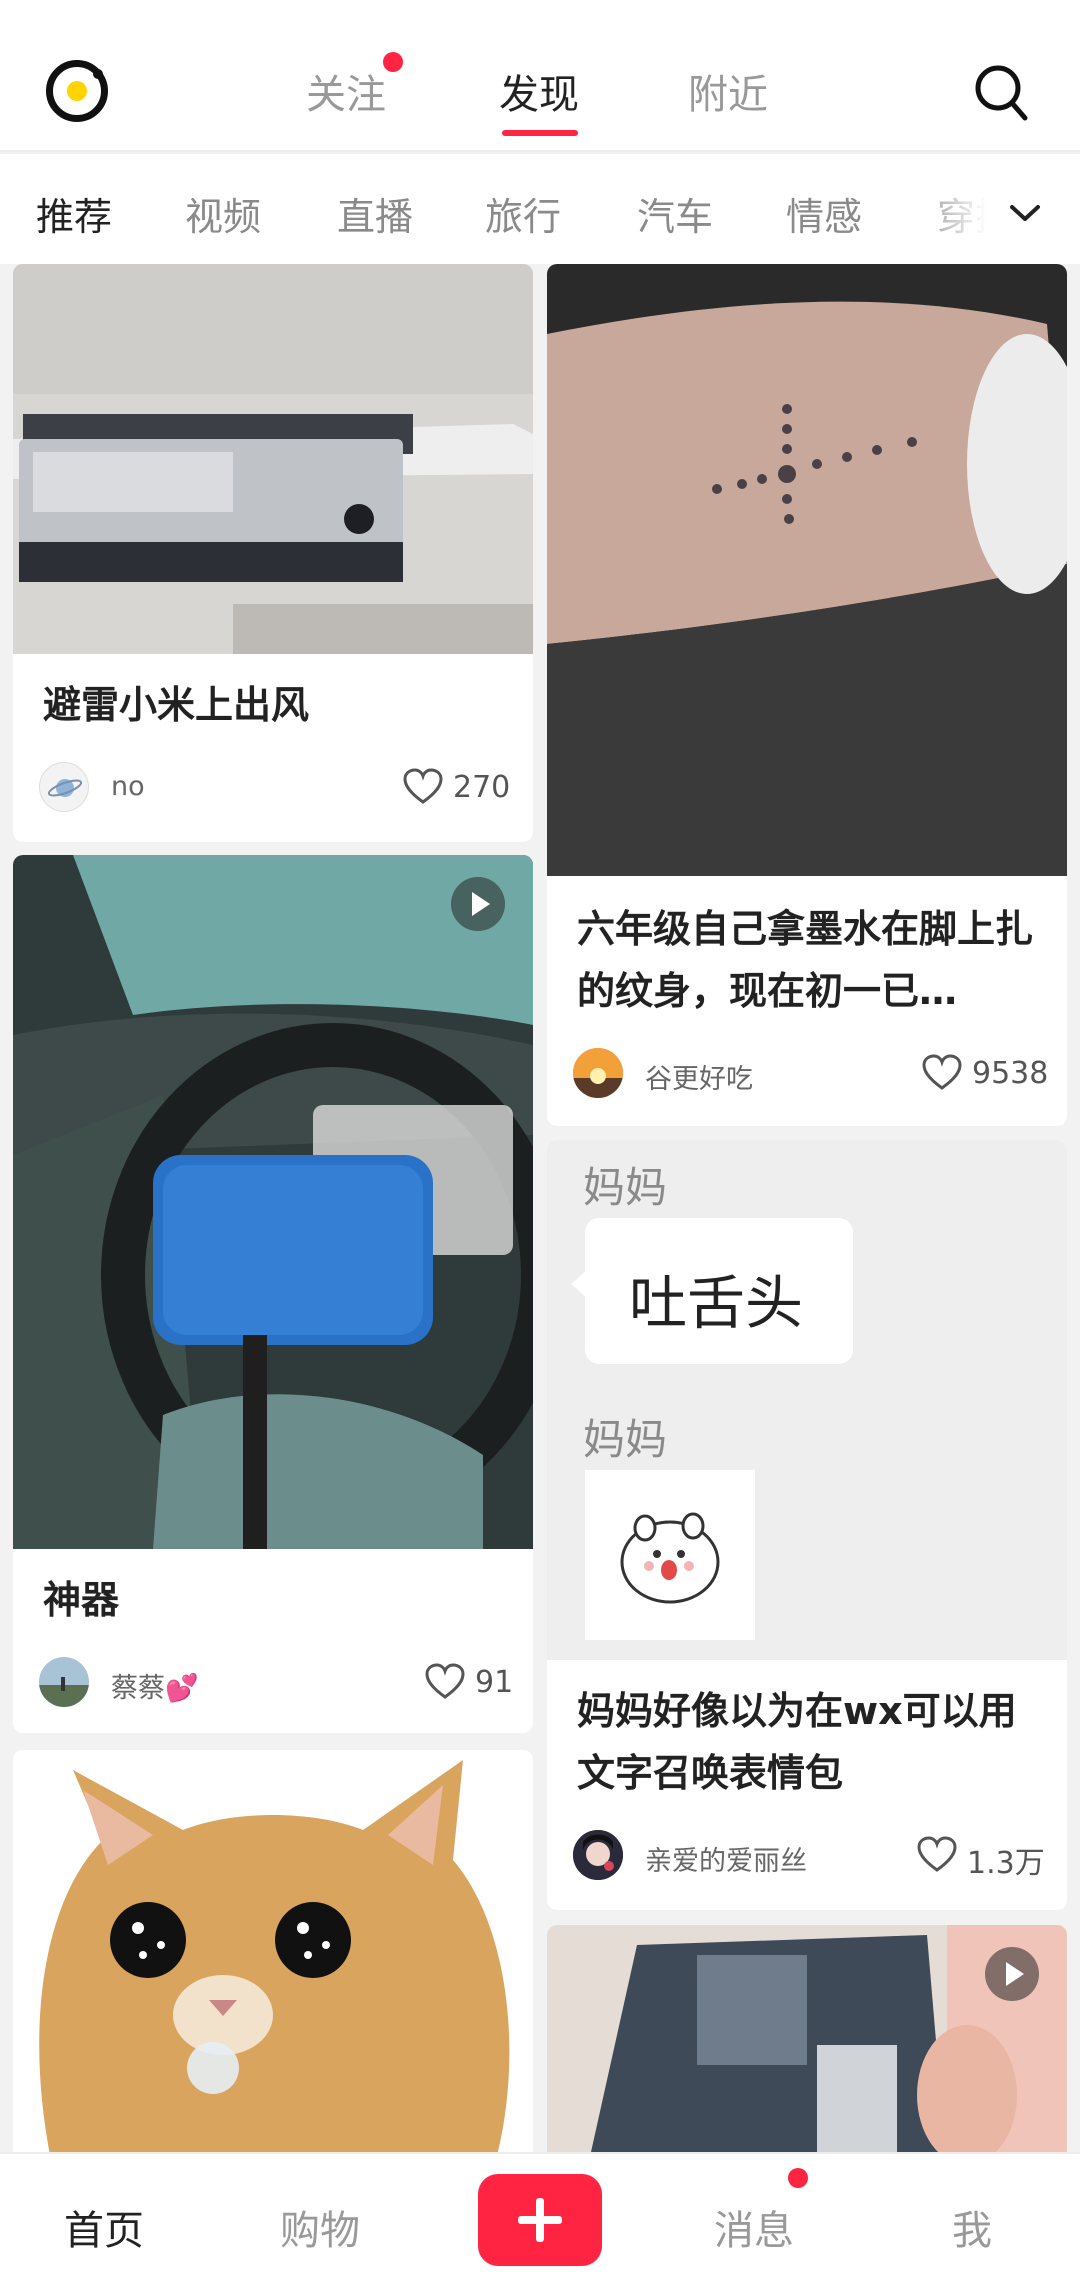  I want to click on like-button: 91, so click(475, 1682).